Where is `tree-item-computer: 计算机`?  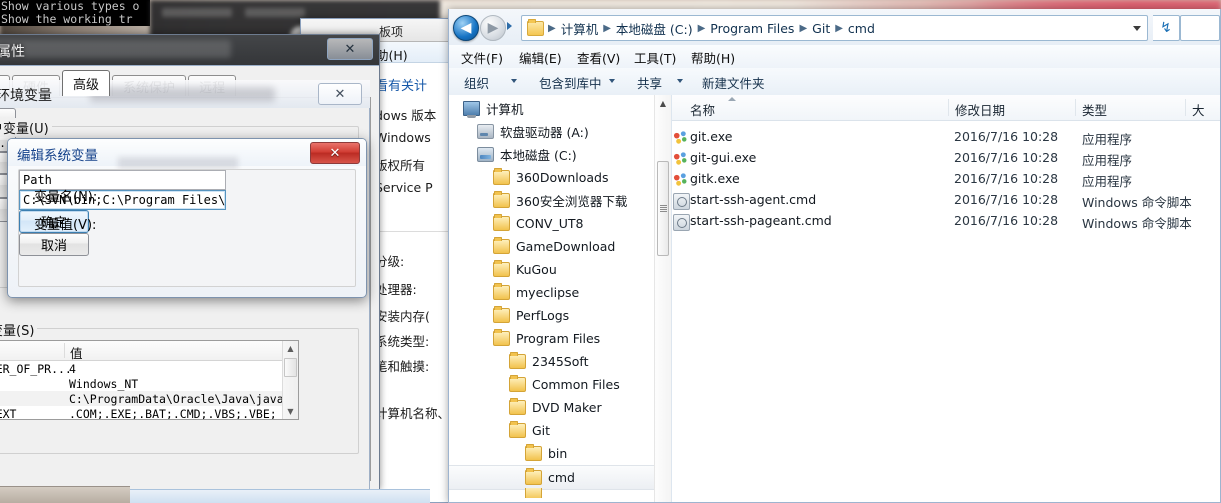
tree-item-computer: 计算机 is located at coordinates (552, 108).